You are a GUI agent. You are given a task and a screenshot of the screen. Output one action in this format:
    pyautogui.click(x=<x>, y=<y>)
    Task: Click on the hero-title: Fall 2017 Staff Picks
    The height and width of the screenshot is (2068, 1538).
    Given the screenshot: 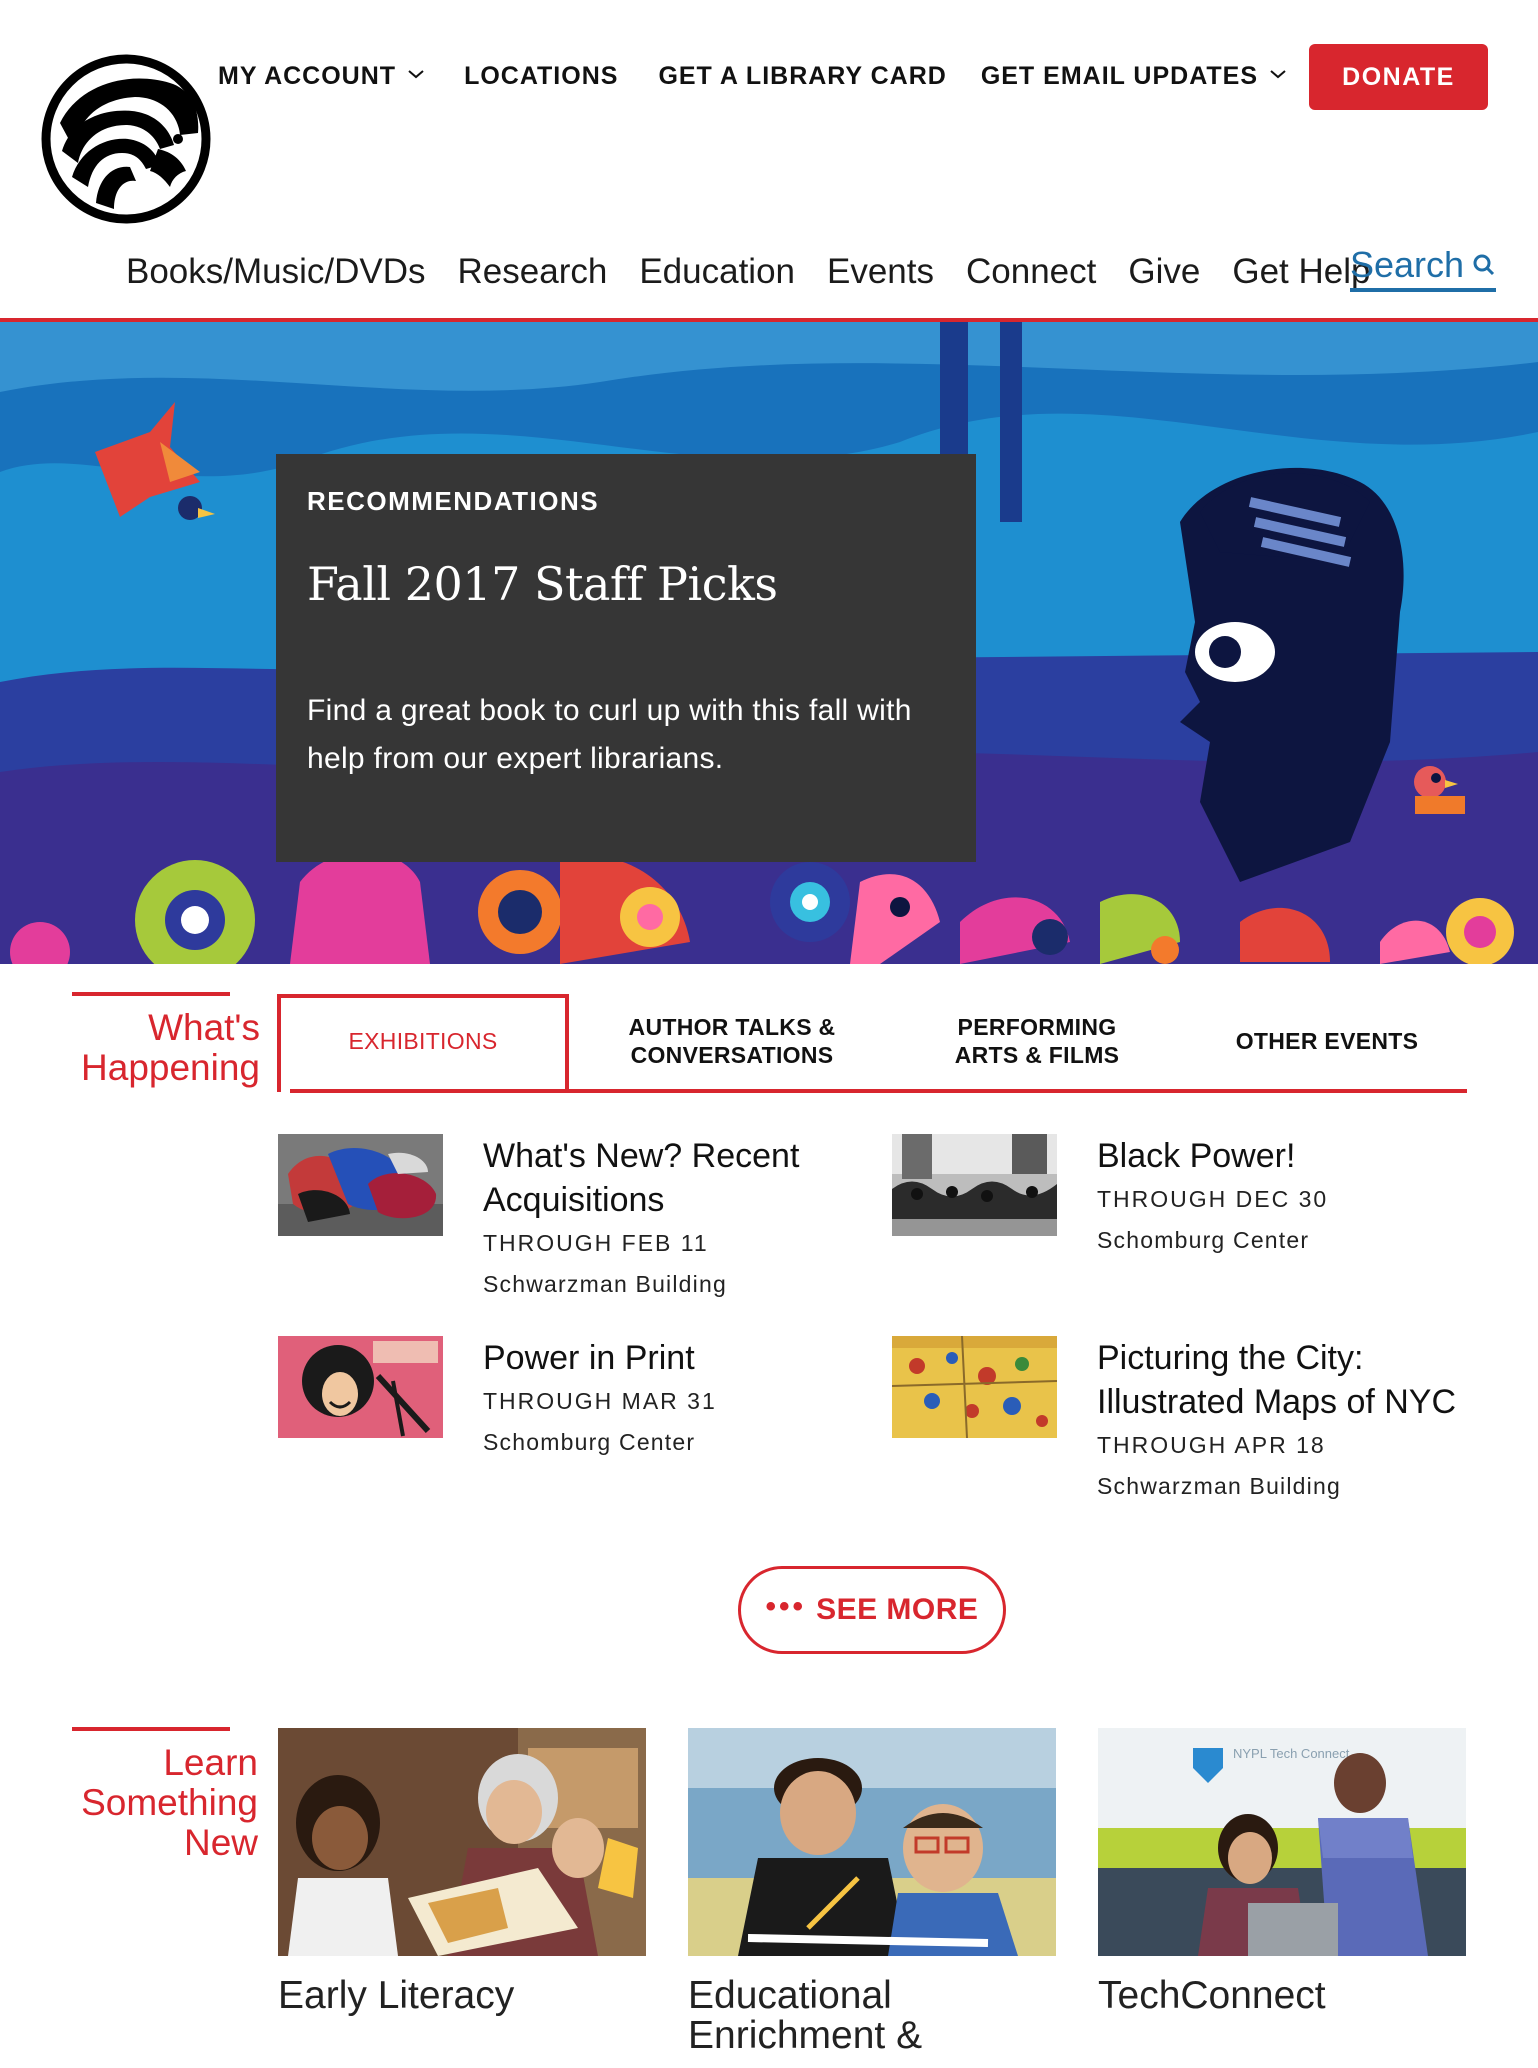 What is the action you would take?
    pyautogui.click(x=626, y=584)
    